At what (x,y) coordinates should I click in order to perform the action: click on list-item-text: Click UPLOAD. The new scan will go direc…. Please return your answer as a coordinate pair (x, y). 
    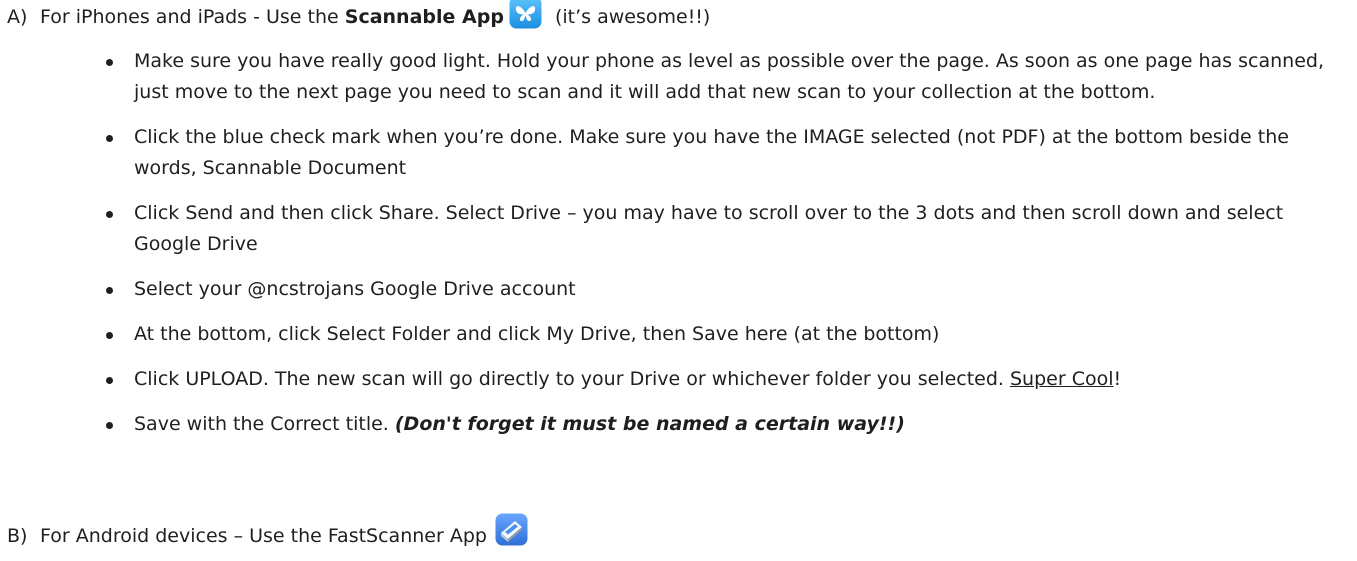
    Looking at the image, I should click on (572, 379).